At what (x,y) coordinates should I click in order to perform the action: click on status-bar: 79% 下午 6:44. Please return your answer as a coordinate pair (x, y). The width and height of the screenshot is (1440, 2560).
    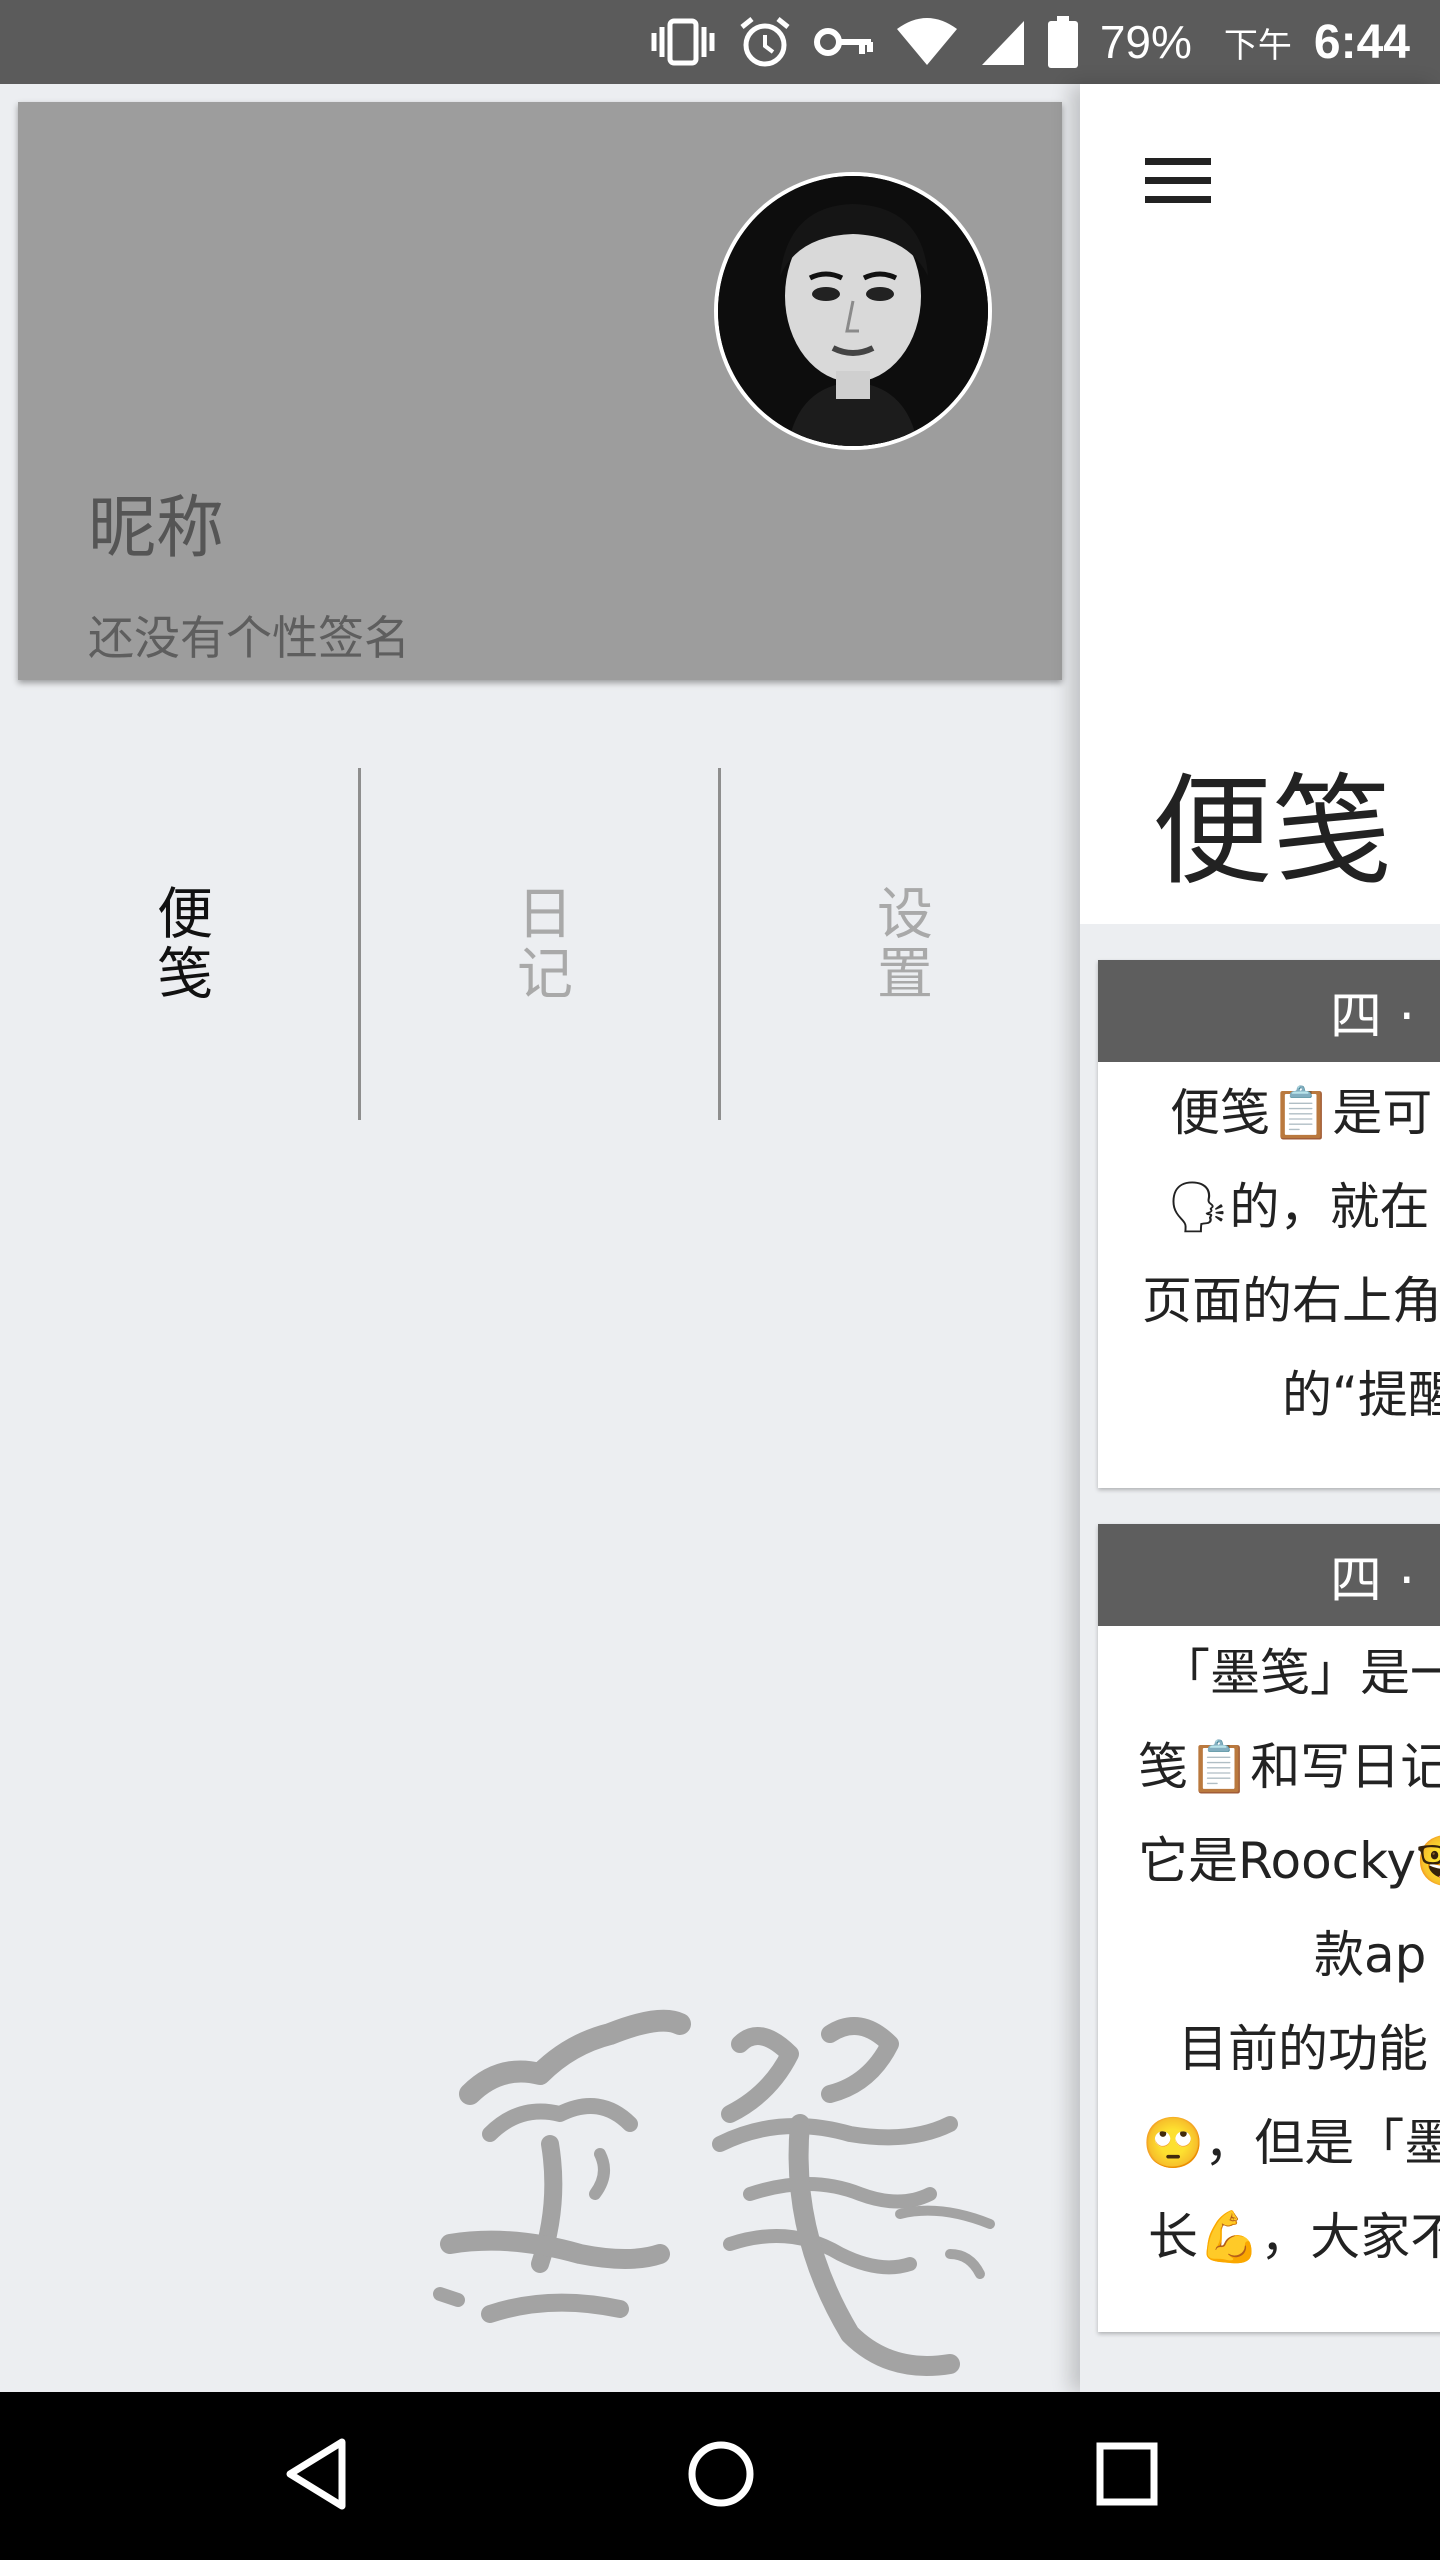
    Looking at the image, I should click on (720, 42).